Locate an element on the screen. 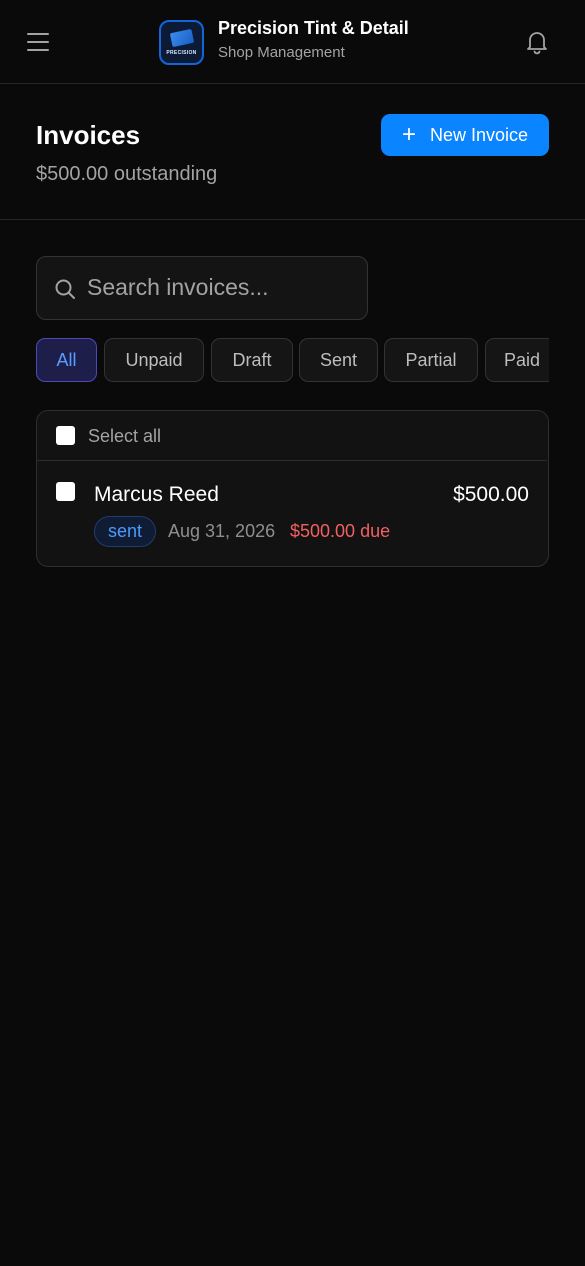  status-filter-bar: All Unpaid Draft Sent Partial Paid is located at coordinates (292, 360).